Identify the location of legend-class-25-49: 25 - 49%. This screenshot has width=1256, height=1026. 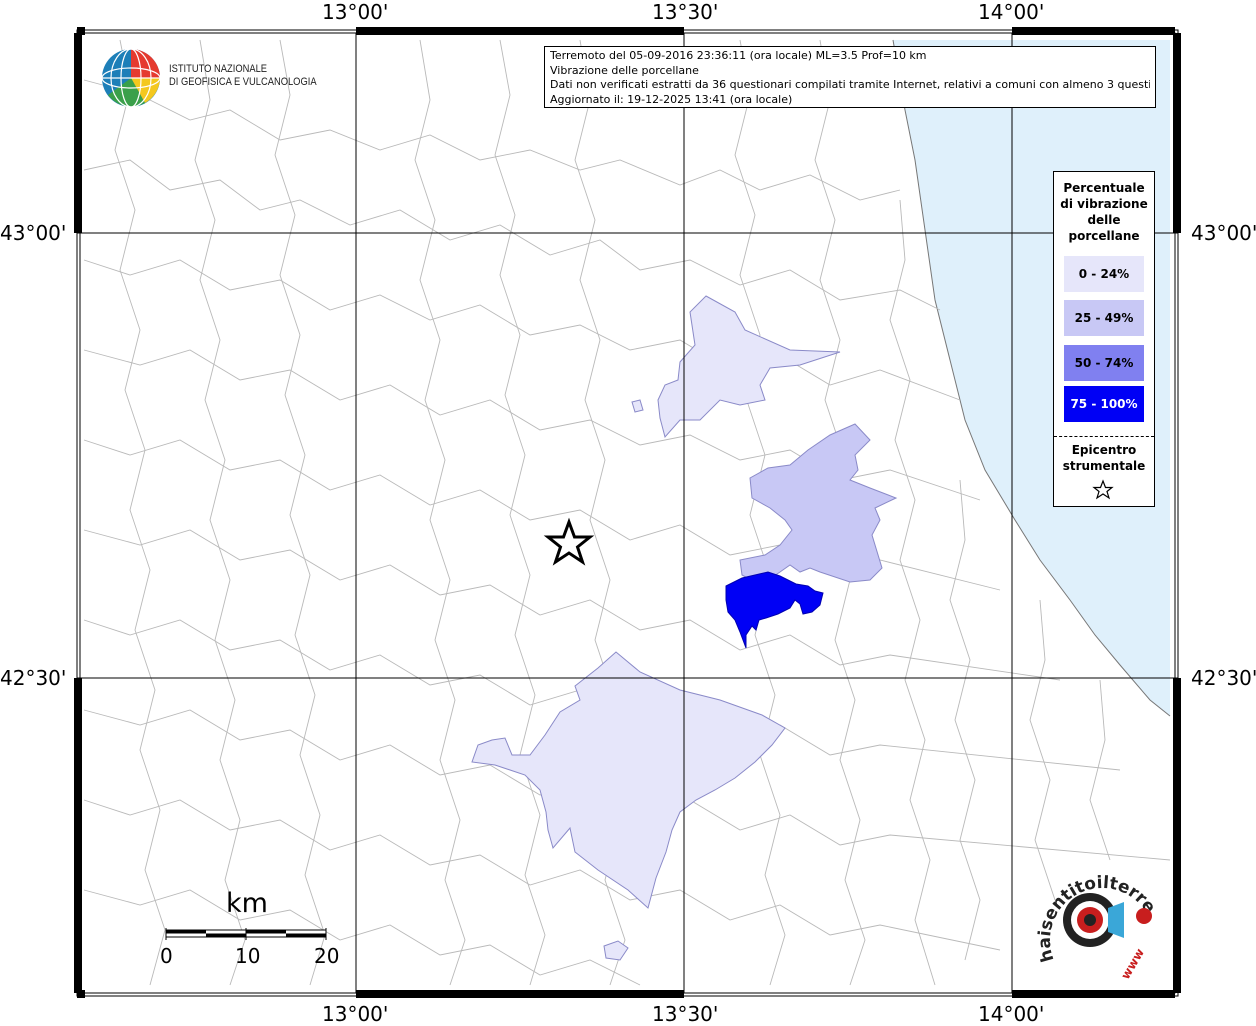
(1104, 318).